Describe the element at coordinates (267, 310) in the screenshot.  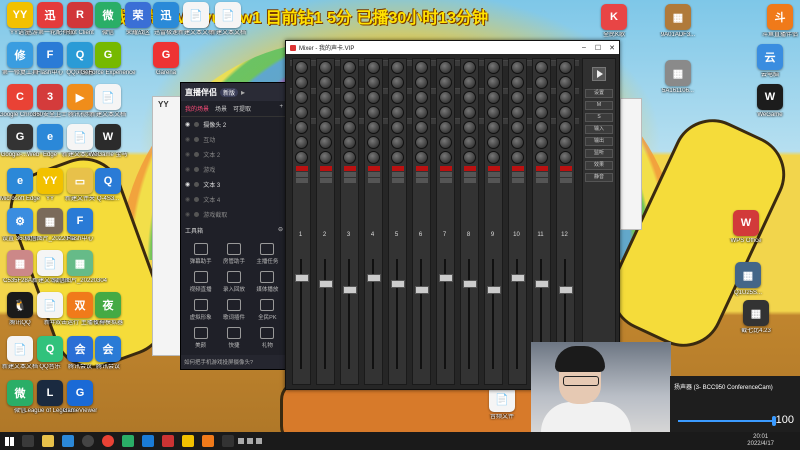
I see `tool-button: 全民PK` at that location.